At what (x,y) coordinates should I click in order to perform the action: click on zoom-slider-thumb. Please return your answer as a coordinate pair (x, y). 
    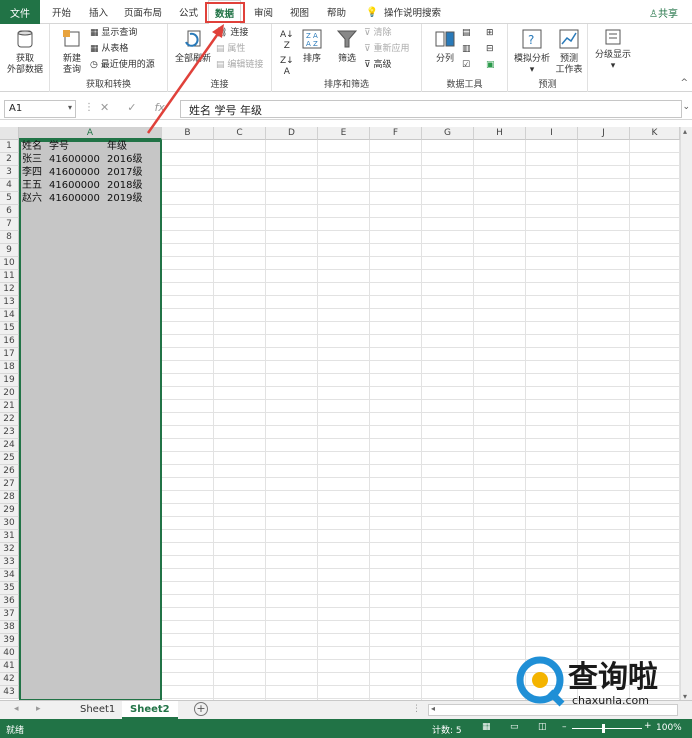
    Looking at the image, I should click on (603, 728).